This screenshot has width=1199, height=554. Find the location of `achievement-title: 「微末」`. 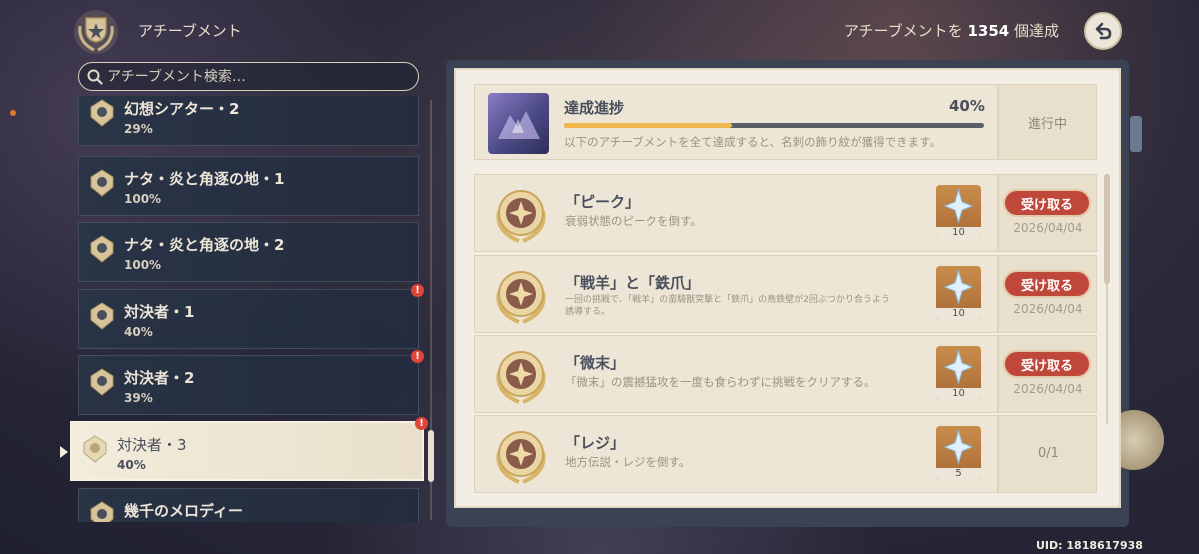

achievement-title: 「微末」 is located at coordinates (595, 363).